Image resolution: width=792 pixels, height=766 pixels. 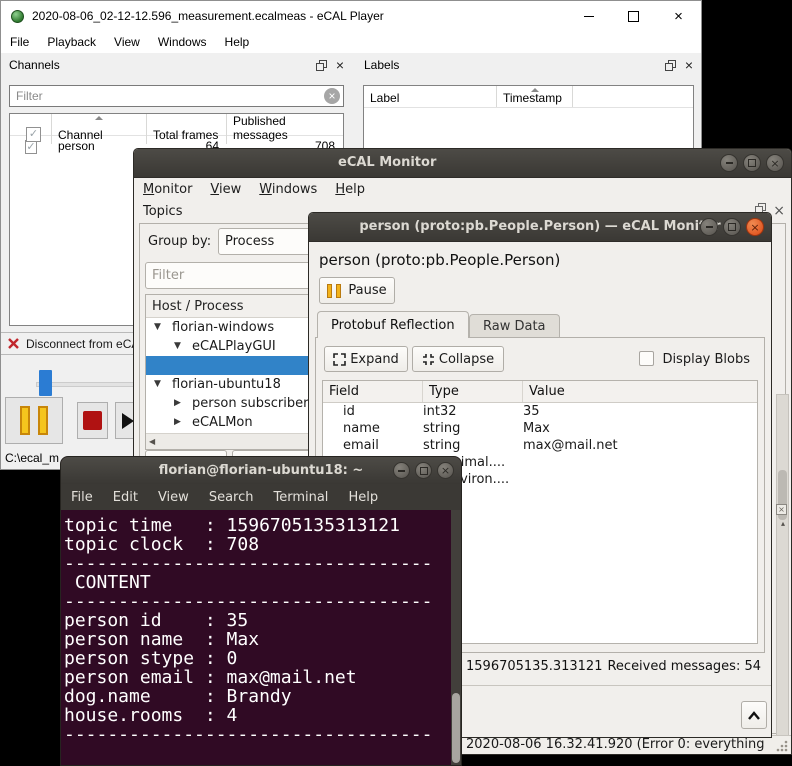 I want to click on pause-playback-button, so click(x=34, y=420).